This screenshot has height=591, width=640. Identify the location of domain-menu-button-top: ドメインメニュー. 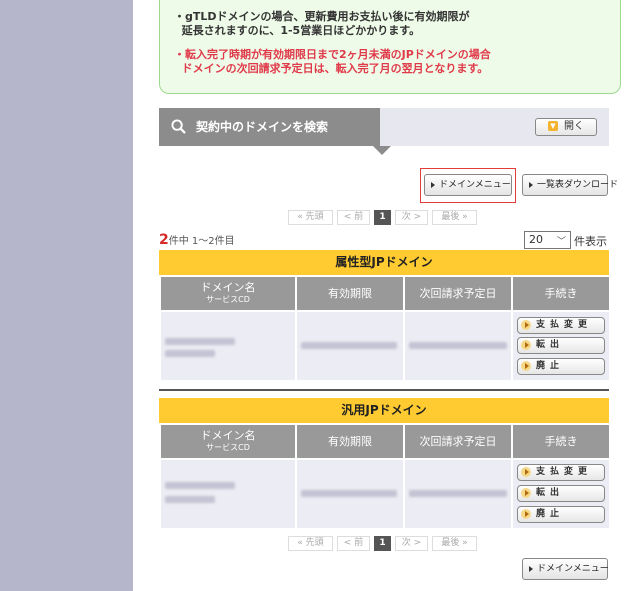
(468, 185).